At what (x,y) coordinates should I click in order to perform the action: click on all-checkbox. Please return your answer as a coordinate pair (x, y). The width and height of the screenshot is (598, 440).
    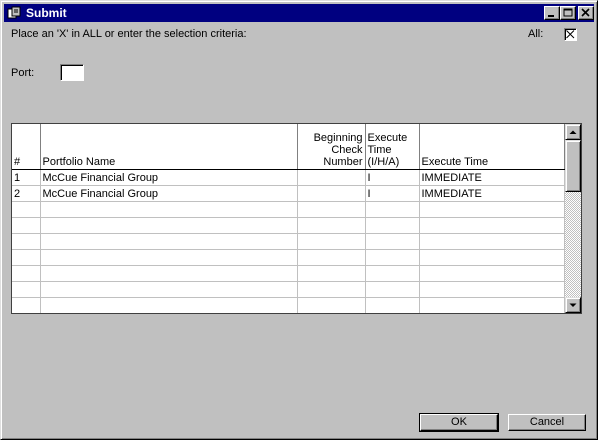
    Looking at the image, I should click on (570, 34).